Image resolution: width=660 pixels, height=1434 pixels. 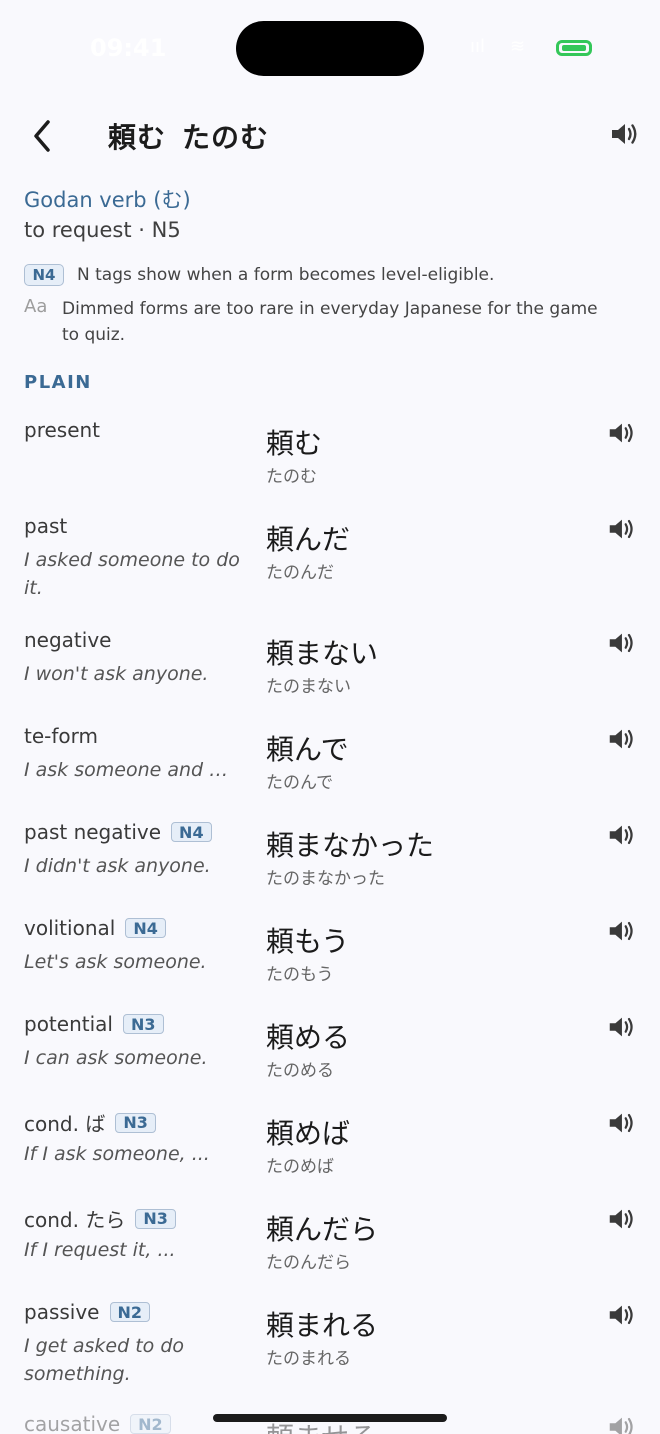 What do you see at coordinates (300, 975) in the screenshot?
I see `conjugated-kana: たのもう` at bounding box center [300, 975].